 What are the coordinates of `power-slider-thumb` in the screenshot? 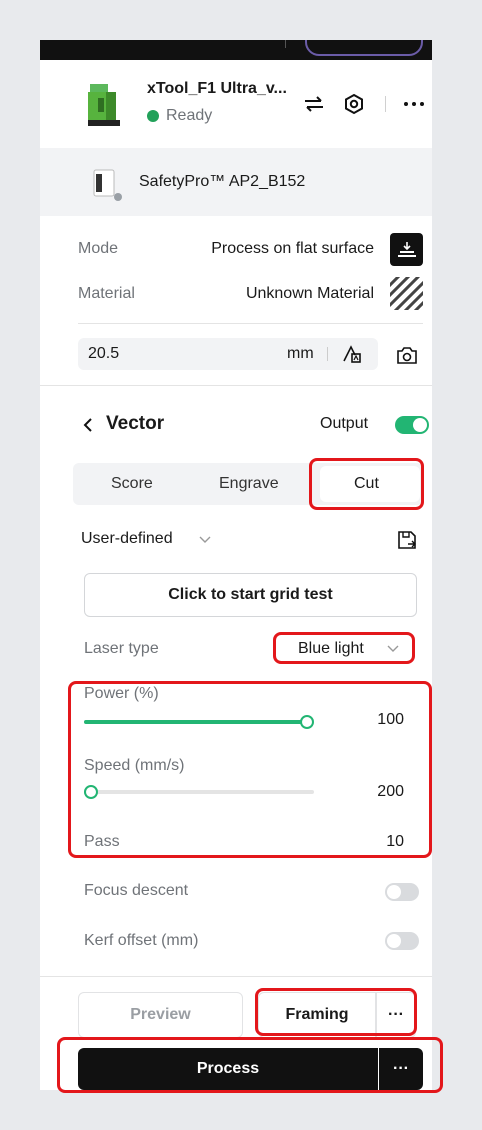 It's located at (307, 722).